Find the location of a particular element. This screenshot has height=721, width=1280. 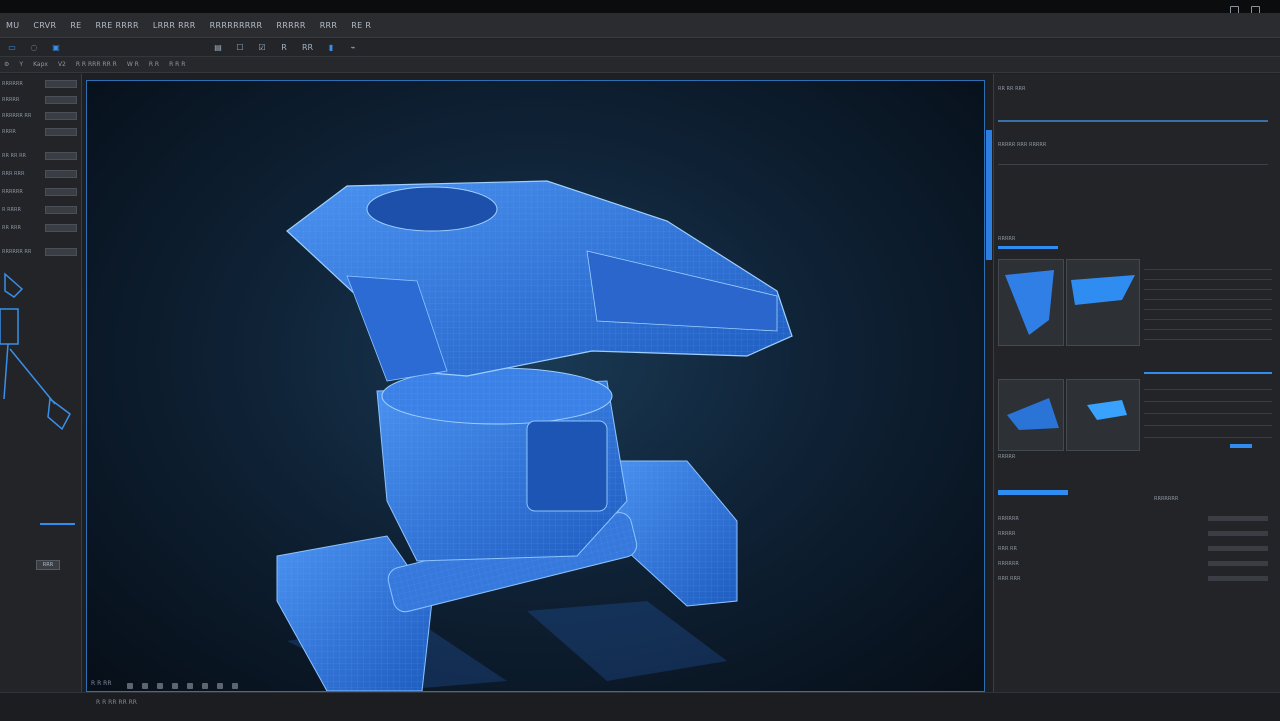

panel-row: RR RRR is located at coordinates (39, 228).